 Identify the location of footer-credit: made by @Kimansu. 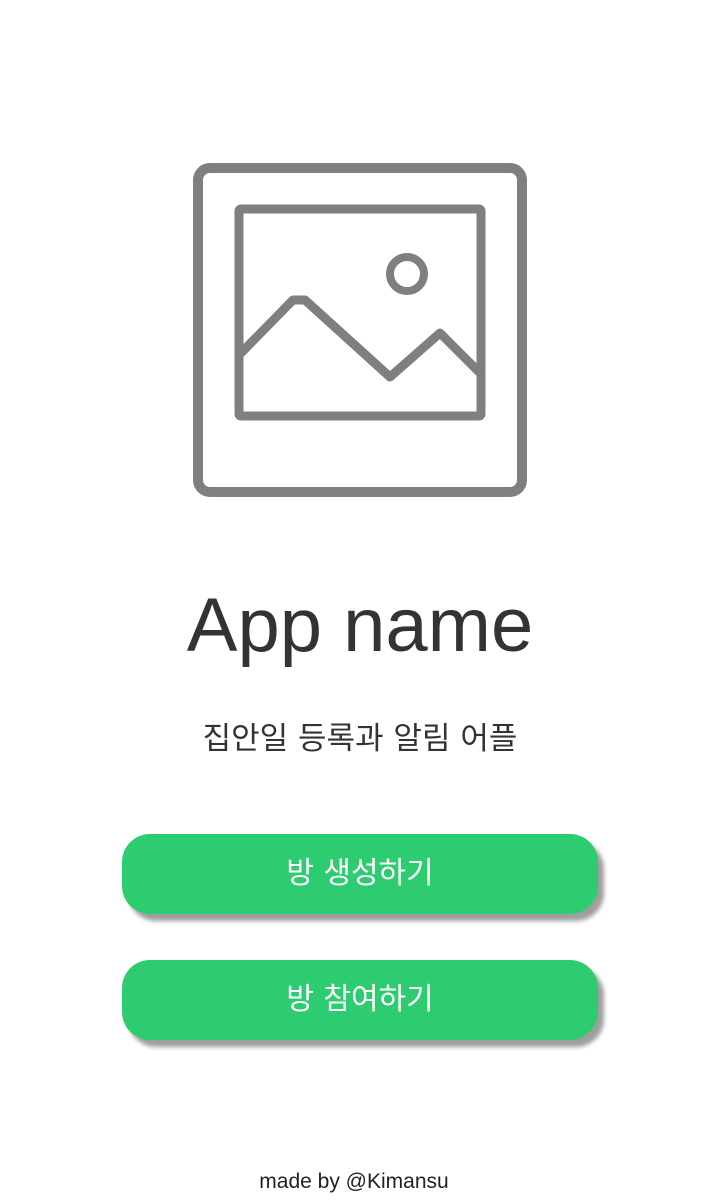
(354, 1181).